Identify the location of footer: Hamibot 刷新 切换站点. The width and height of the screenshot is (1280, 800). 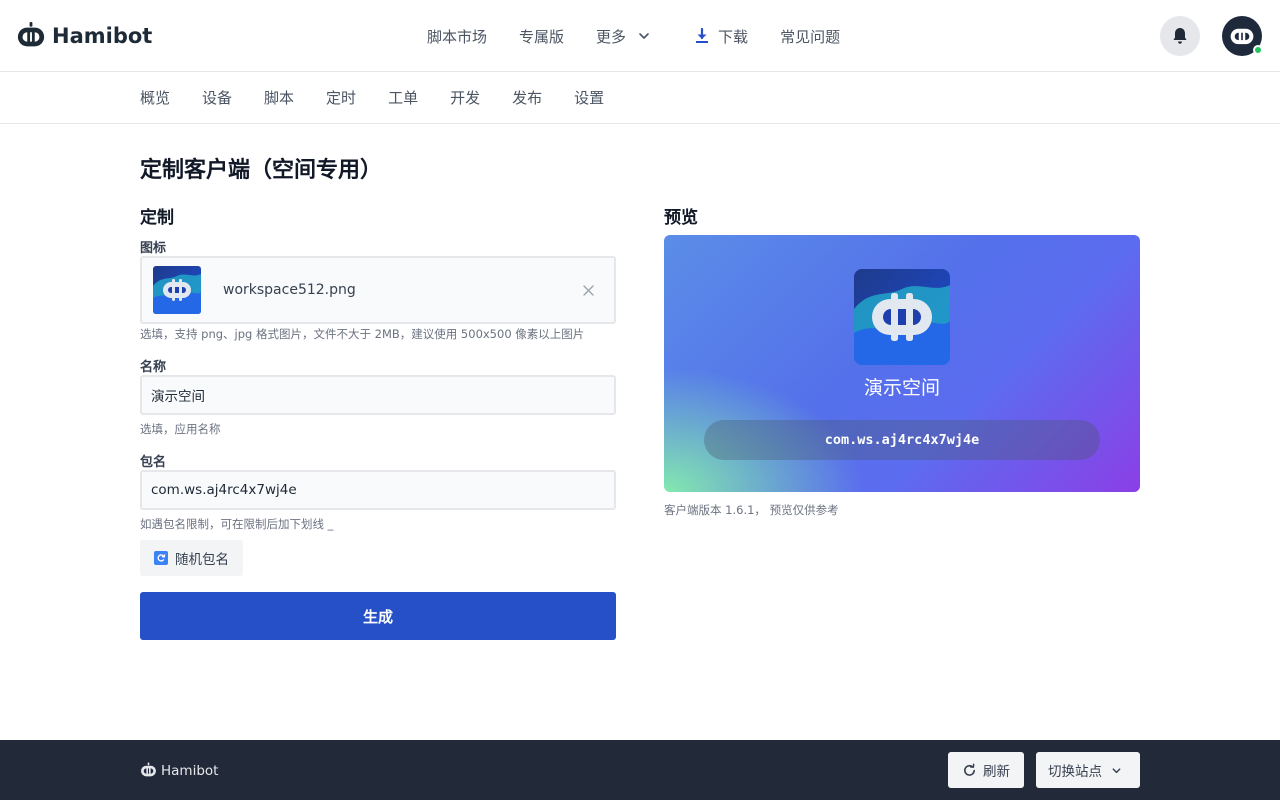
(640, 770).